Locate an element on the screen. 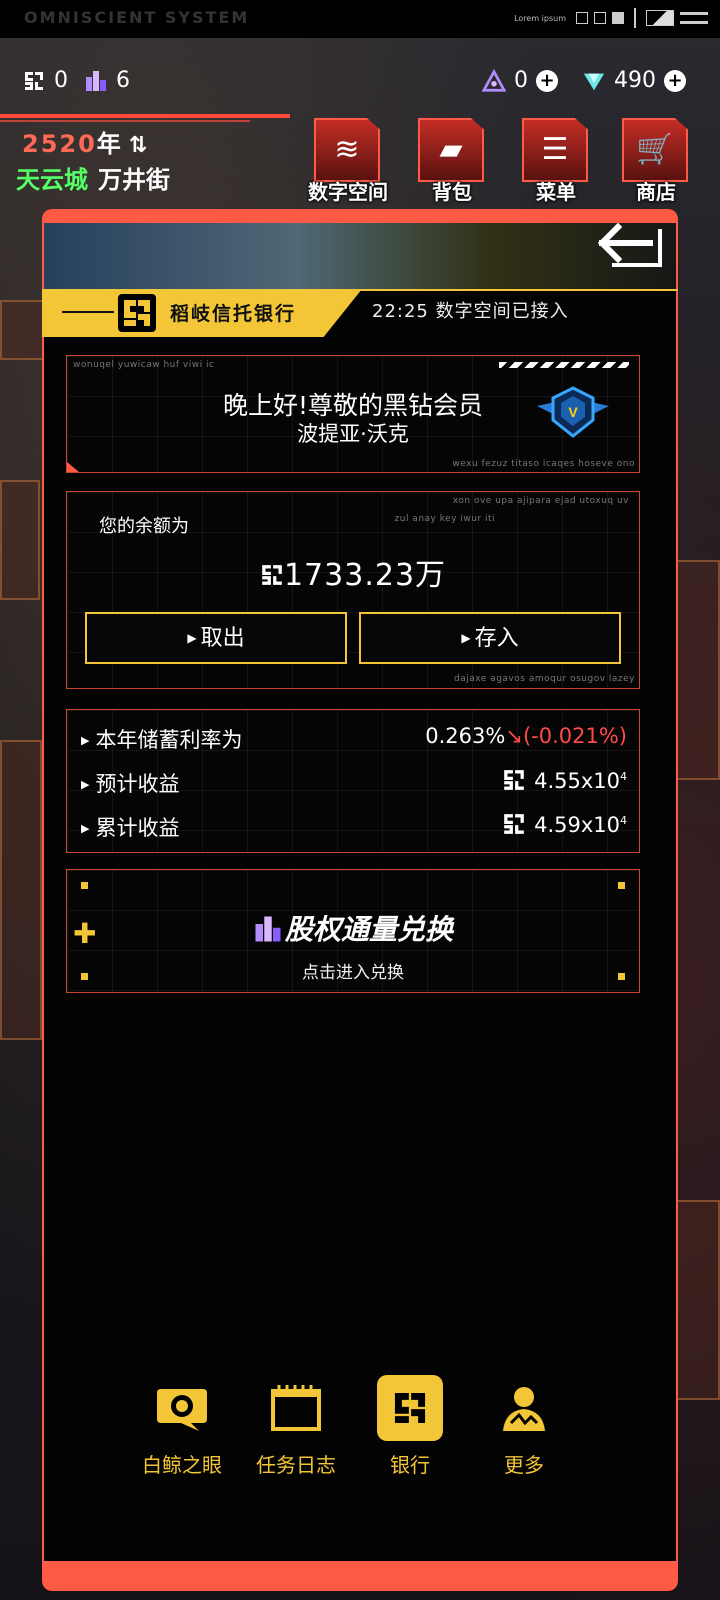 The image size is (720, 1600). expected-row: ▶ 预计收益 4.55x104 is located at coordinates (354, 783).